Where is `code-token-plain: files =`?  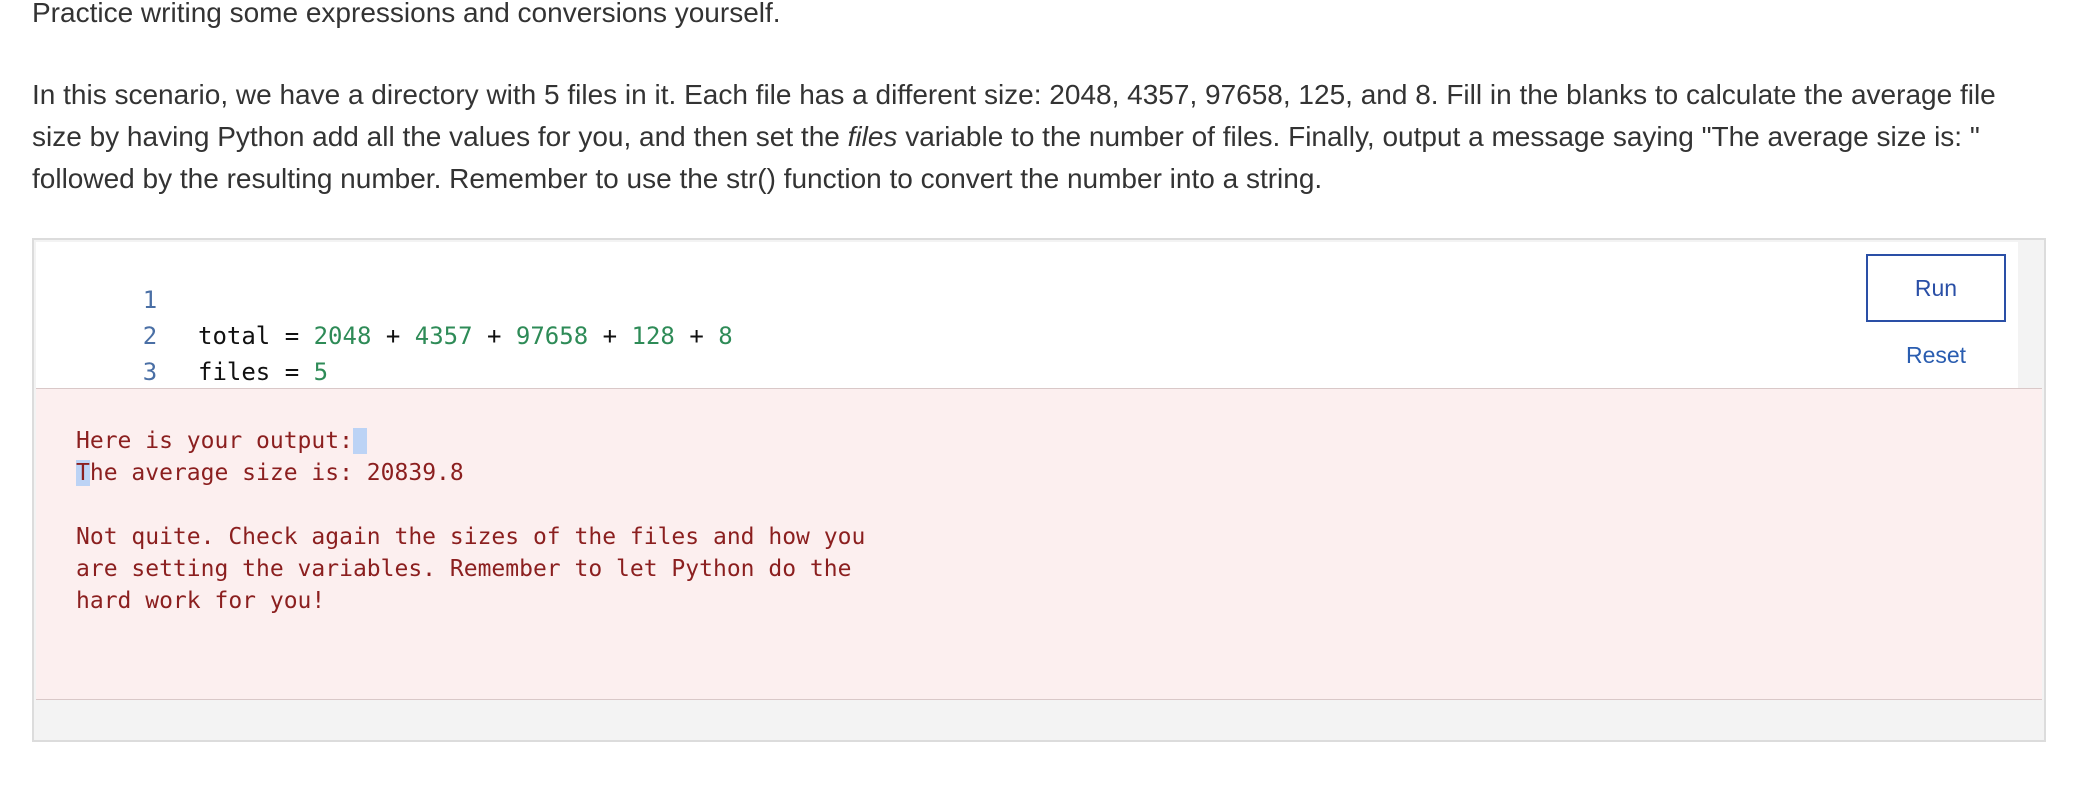
code-token-plain: files = is located at coordinates (256, 372).